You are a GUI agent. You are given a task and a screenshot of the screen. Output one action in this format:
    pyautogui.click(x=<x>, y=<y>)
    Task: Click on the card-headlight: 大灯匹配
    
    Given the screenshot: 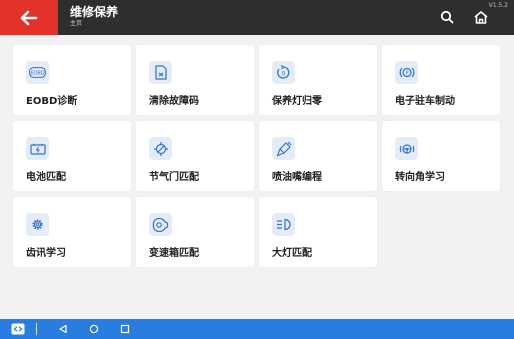 What is the action you would take?
    pyautogui.click(x=318, y=232)
    